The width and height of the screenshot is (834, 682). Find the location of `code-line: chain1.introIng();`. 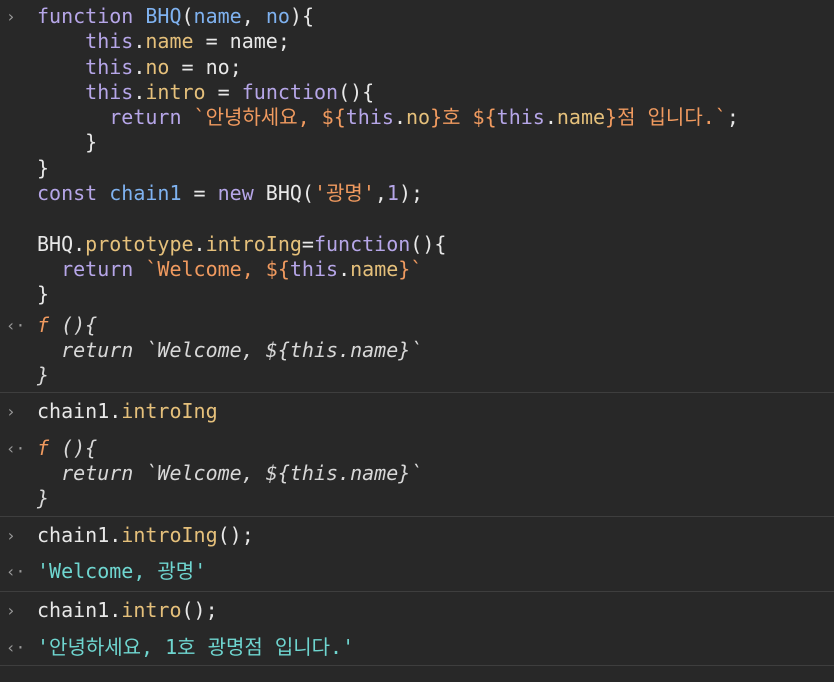

code-line: chain1.introIng(); is located at coordinates (145, 534).